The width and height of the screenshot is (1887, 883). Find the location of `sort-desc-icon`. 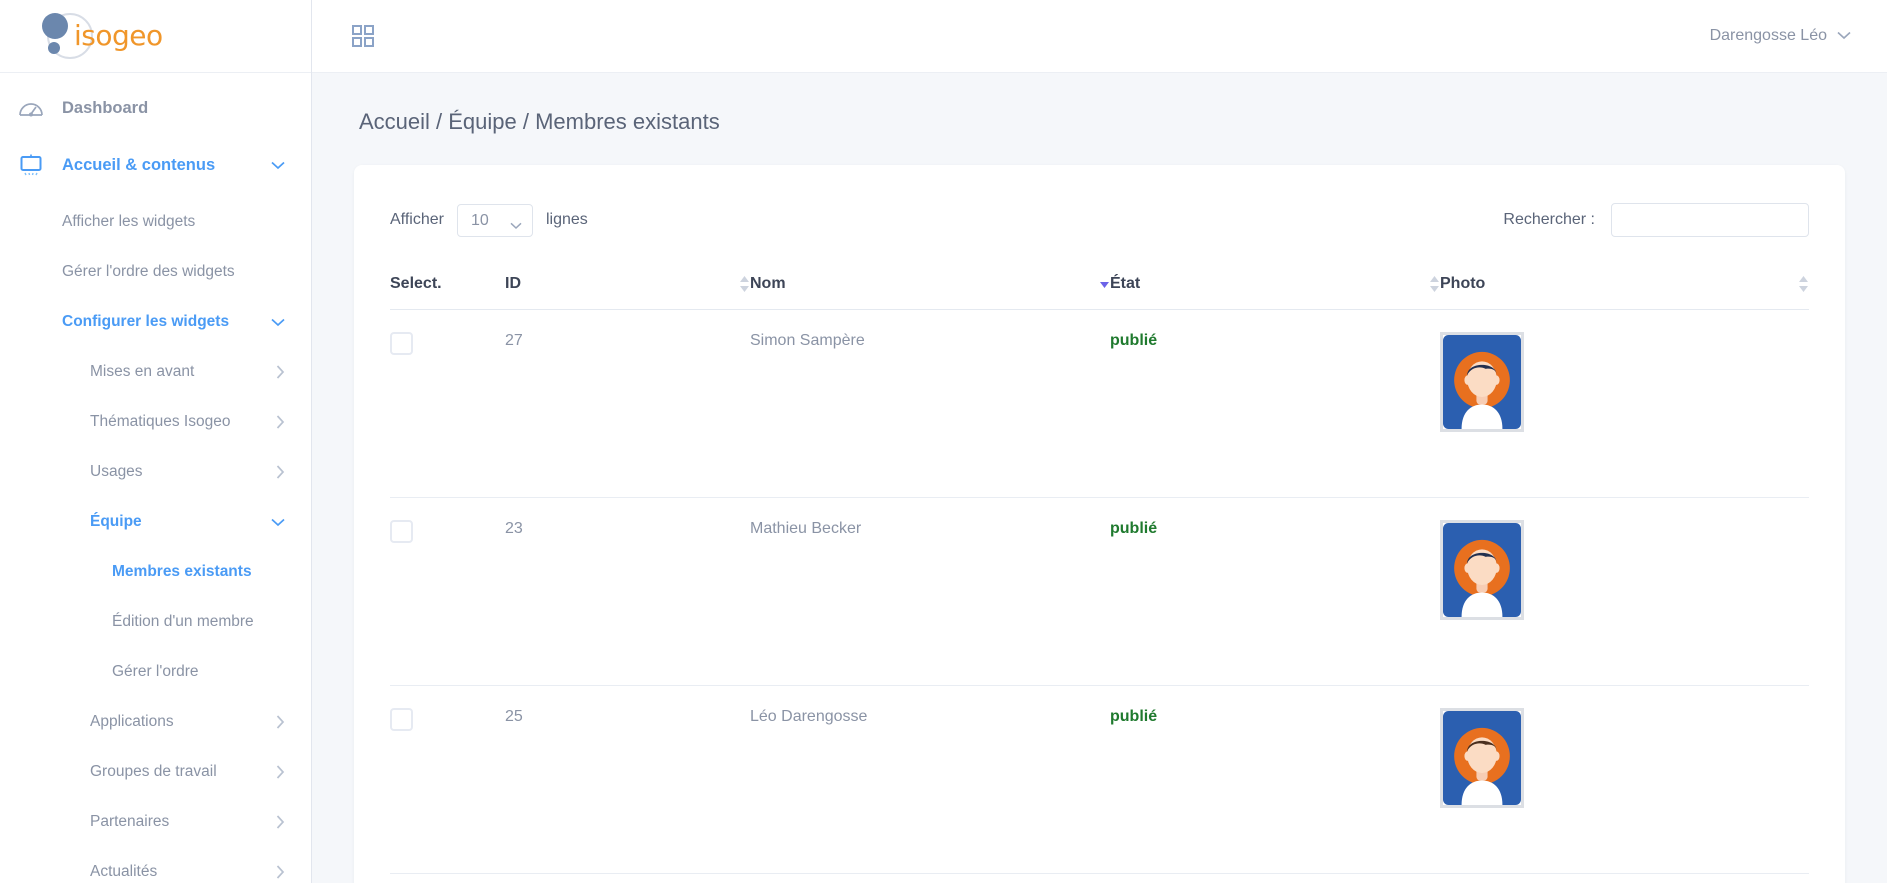

sort-desc-icon is located at coordinates (1104, 284).